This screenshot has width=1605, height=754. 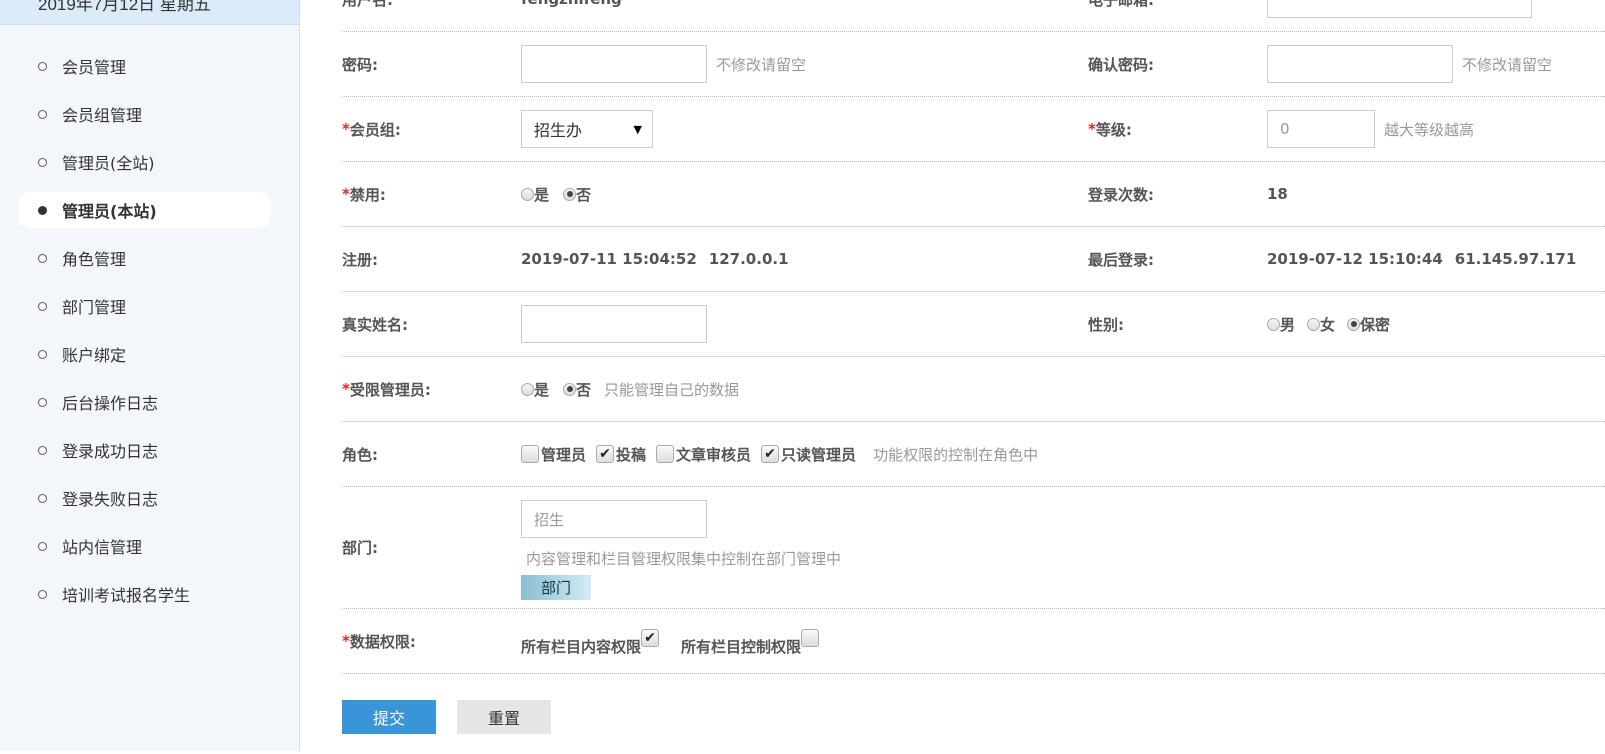 What do you see at coordinates (564, 454) in the screenshot?
I see `checkbox-label: 管理员` at bounding box center [564, 454].